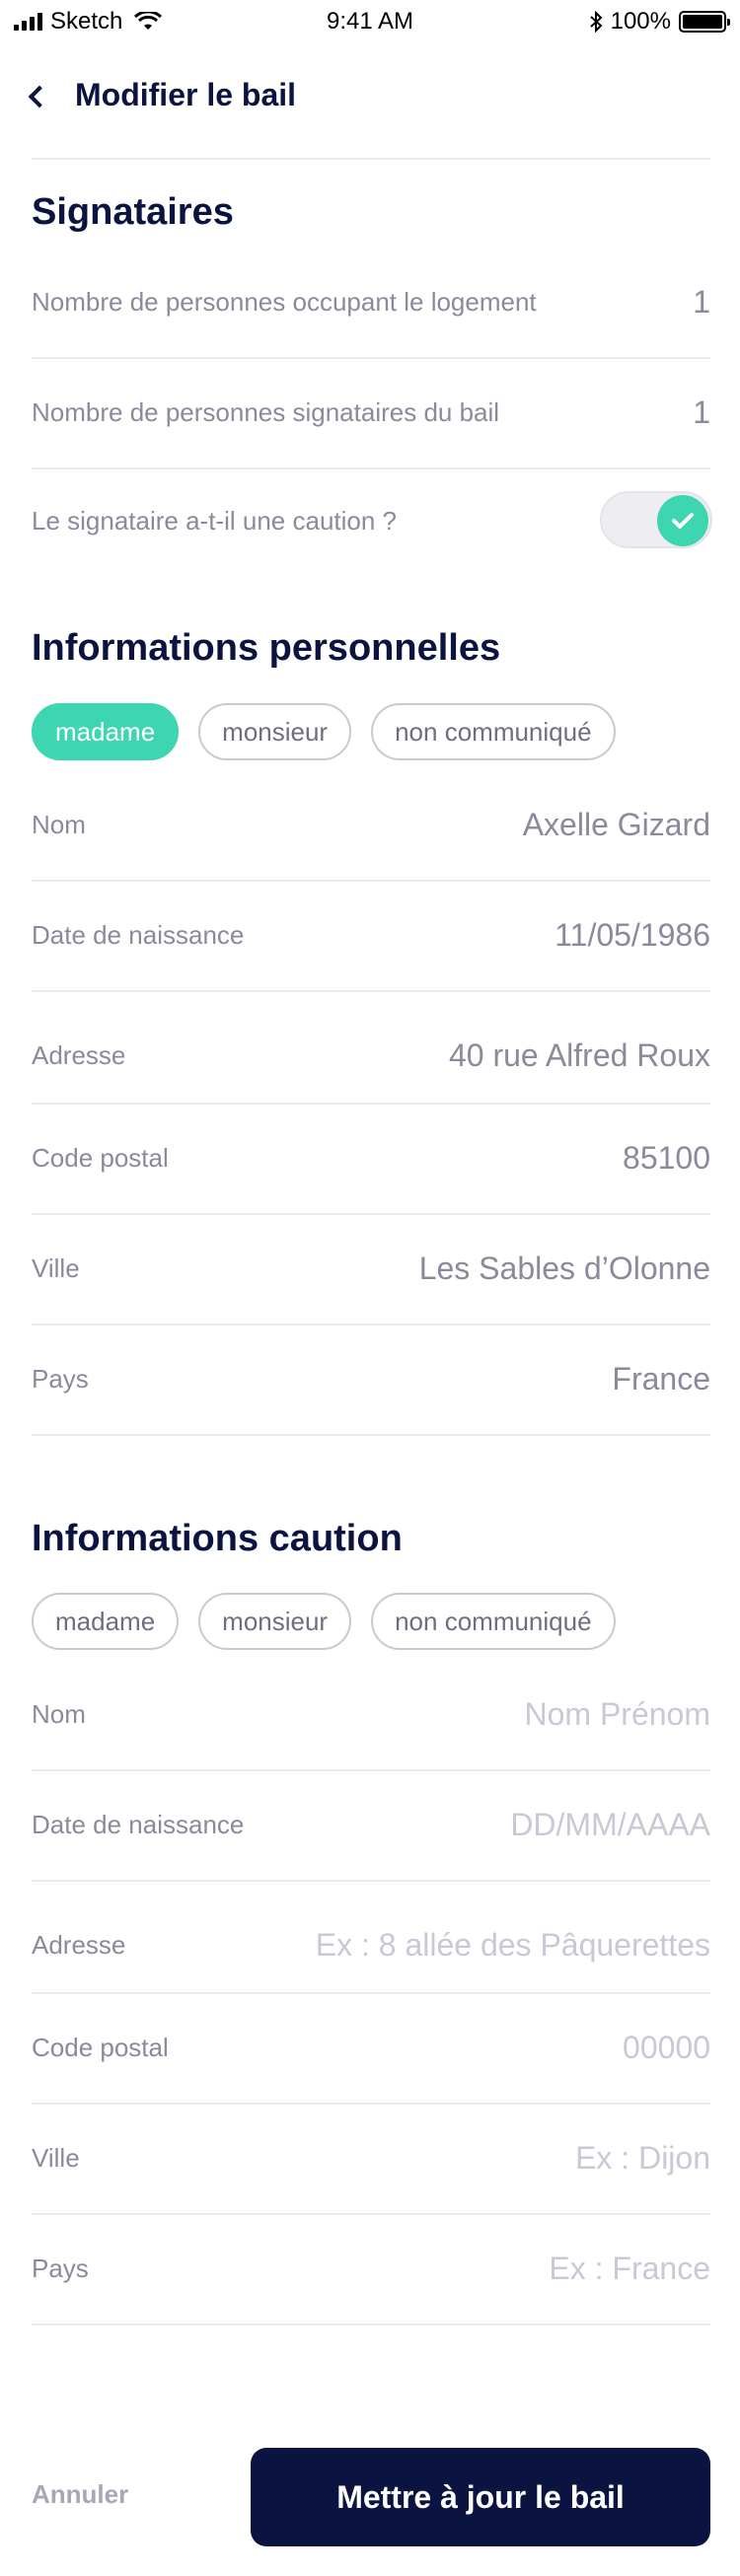 Image resolution: width=740 pixels, height=2576 pixels. Describe the element at coordinates (371, 1268) in the screenshot. I see `field-ville: Ville Les Sables d’Olonne` at that location.